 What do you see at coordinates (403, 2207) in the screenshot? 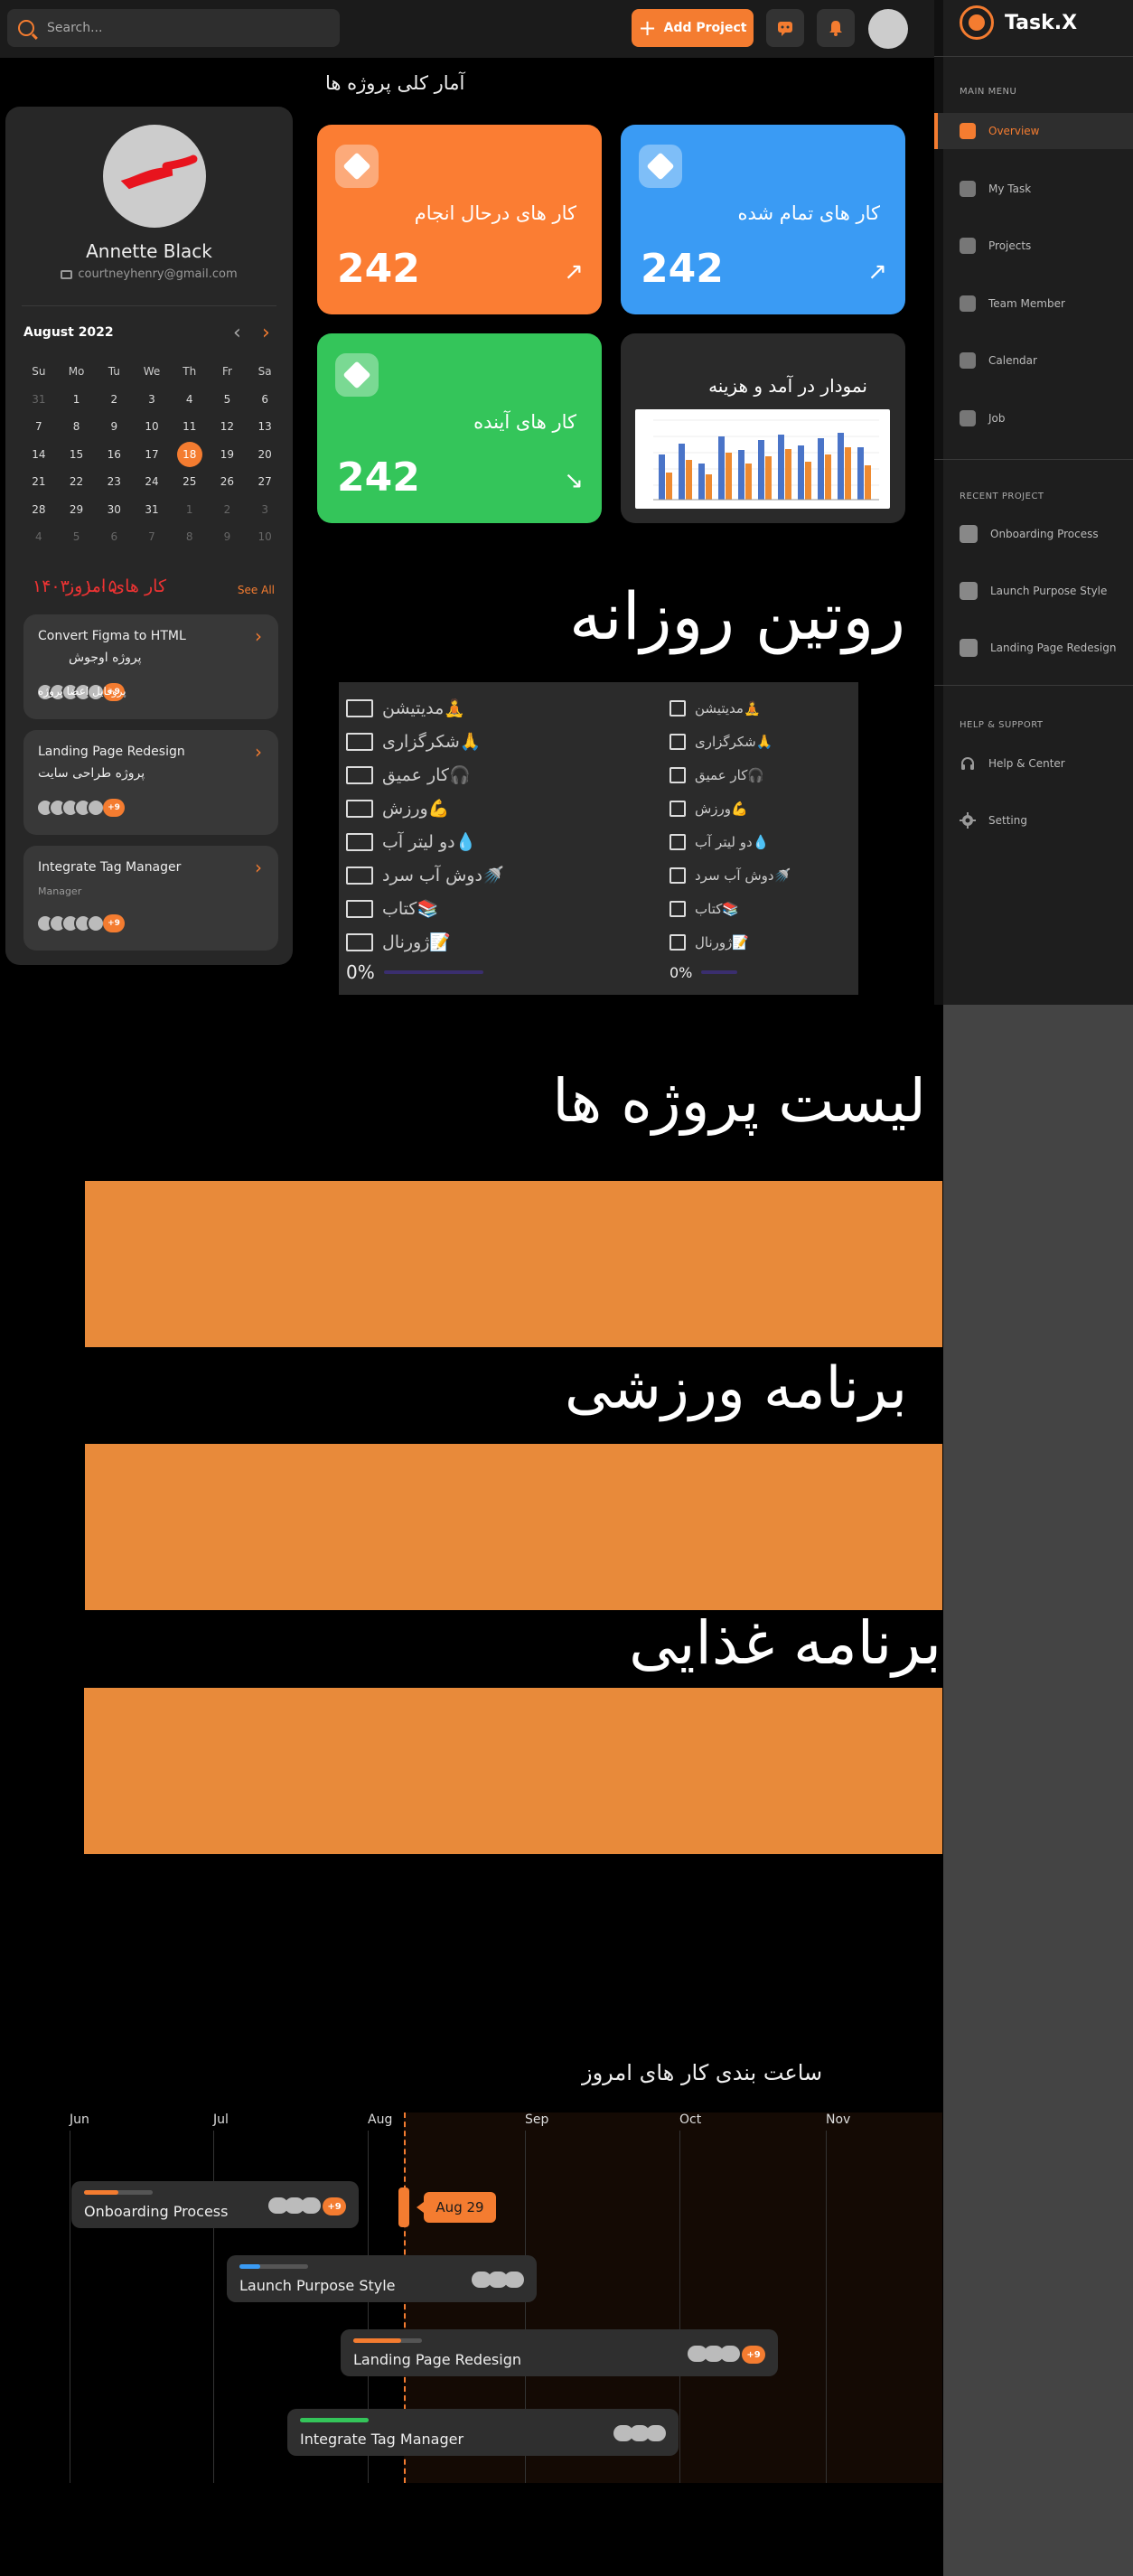
I see `timeline-today-handle` at bounding box center [403, 2207].